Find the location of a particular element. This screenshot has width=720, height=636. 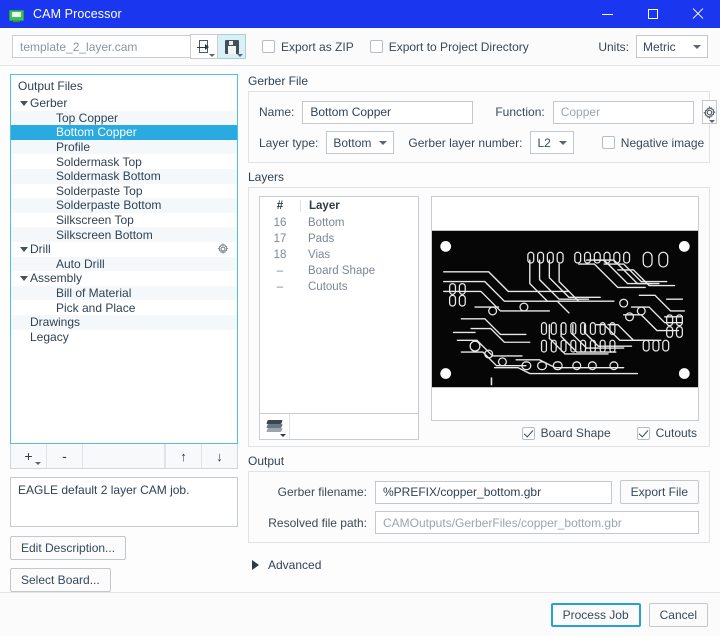

function-settings-button is located at coordinates (709, 112).